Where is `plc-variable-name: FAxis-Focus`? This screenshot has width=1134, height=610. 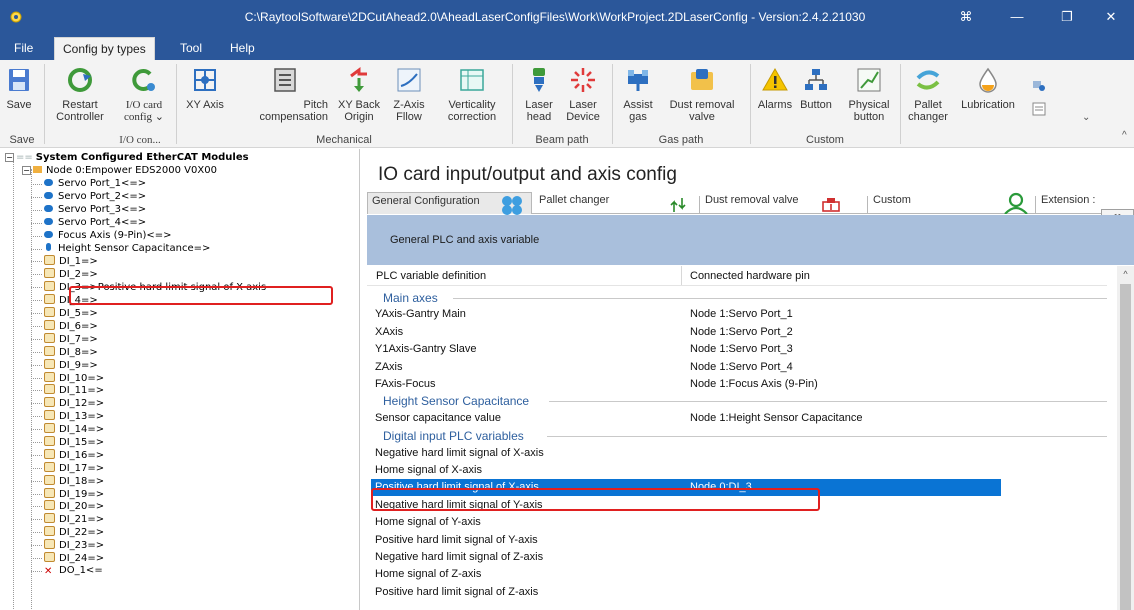 plc-variable-name: FAxis-Focus is located at coordinates (405, 384).